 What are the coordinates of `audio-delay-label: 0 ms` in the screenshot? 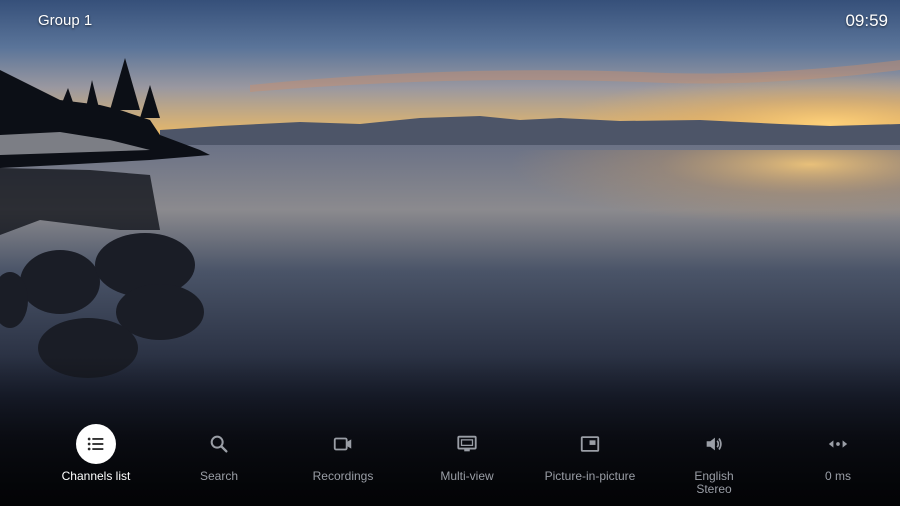 It's located at (837, 476).